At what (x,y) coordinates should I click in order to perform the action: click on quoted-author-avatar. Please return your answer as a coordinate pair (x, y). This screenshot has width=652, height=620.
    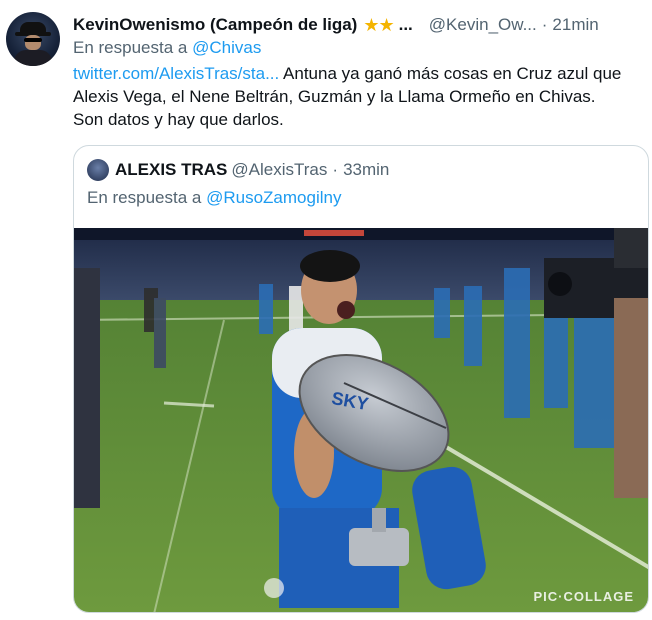
    Looking at the image, I should click on (98, 170).